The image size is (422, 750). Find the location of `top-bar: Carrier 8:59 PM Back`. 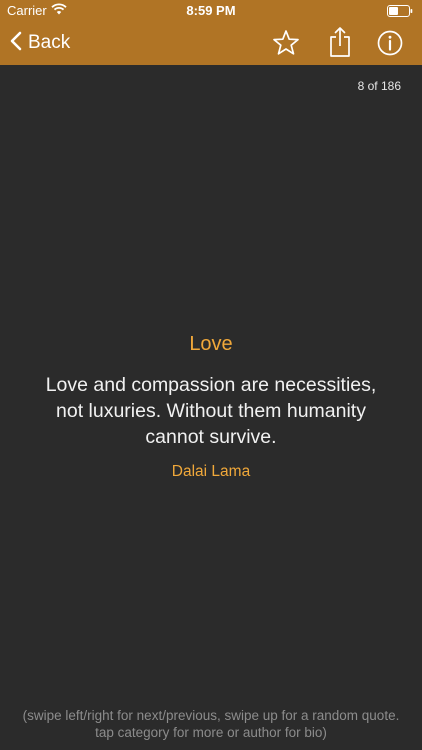

top-bar: Carrier 8:59 PM Back is located at coordinates (211, 32).